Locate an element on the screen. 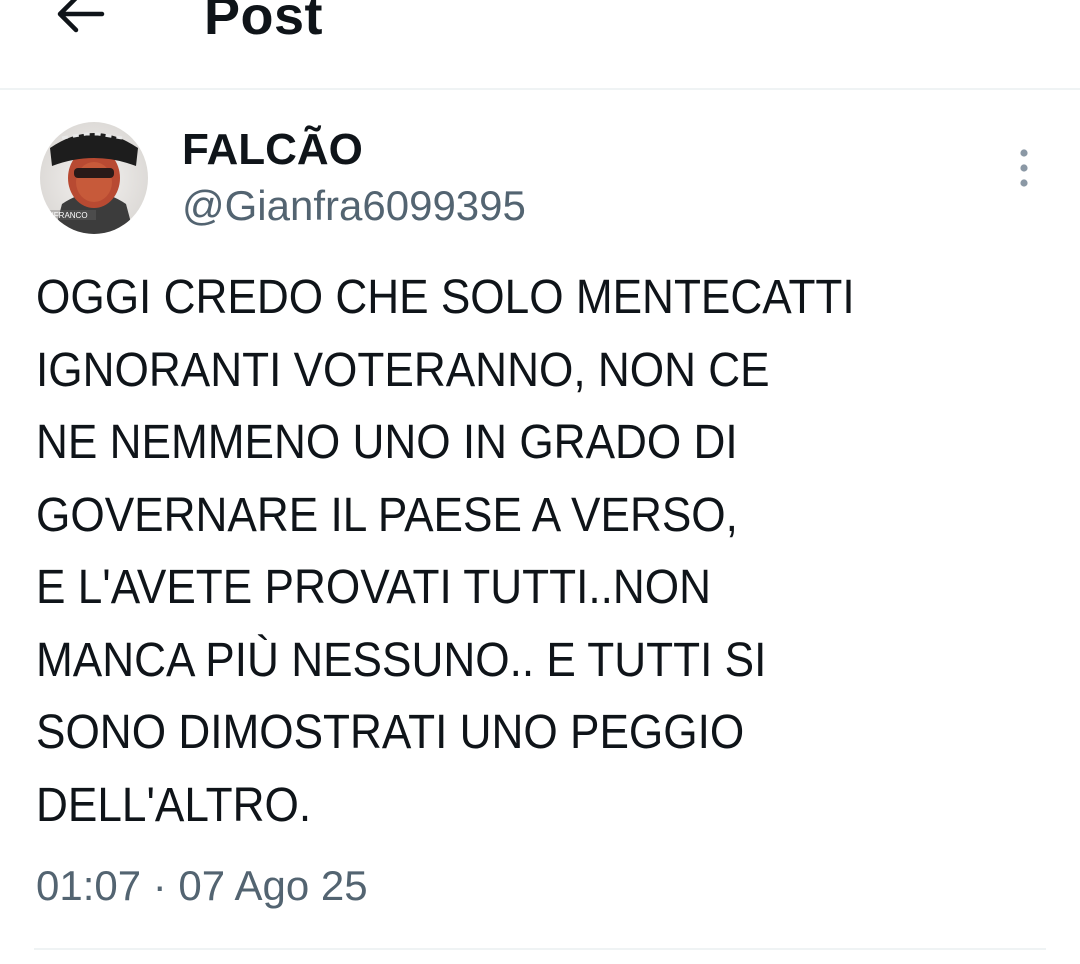 The height and width of the screenshot is (964, 1080). vertical-ellipsis-icon is located at coordinates (1024, 168).